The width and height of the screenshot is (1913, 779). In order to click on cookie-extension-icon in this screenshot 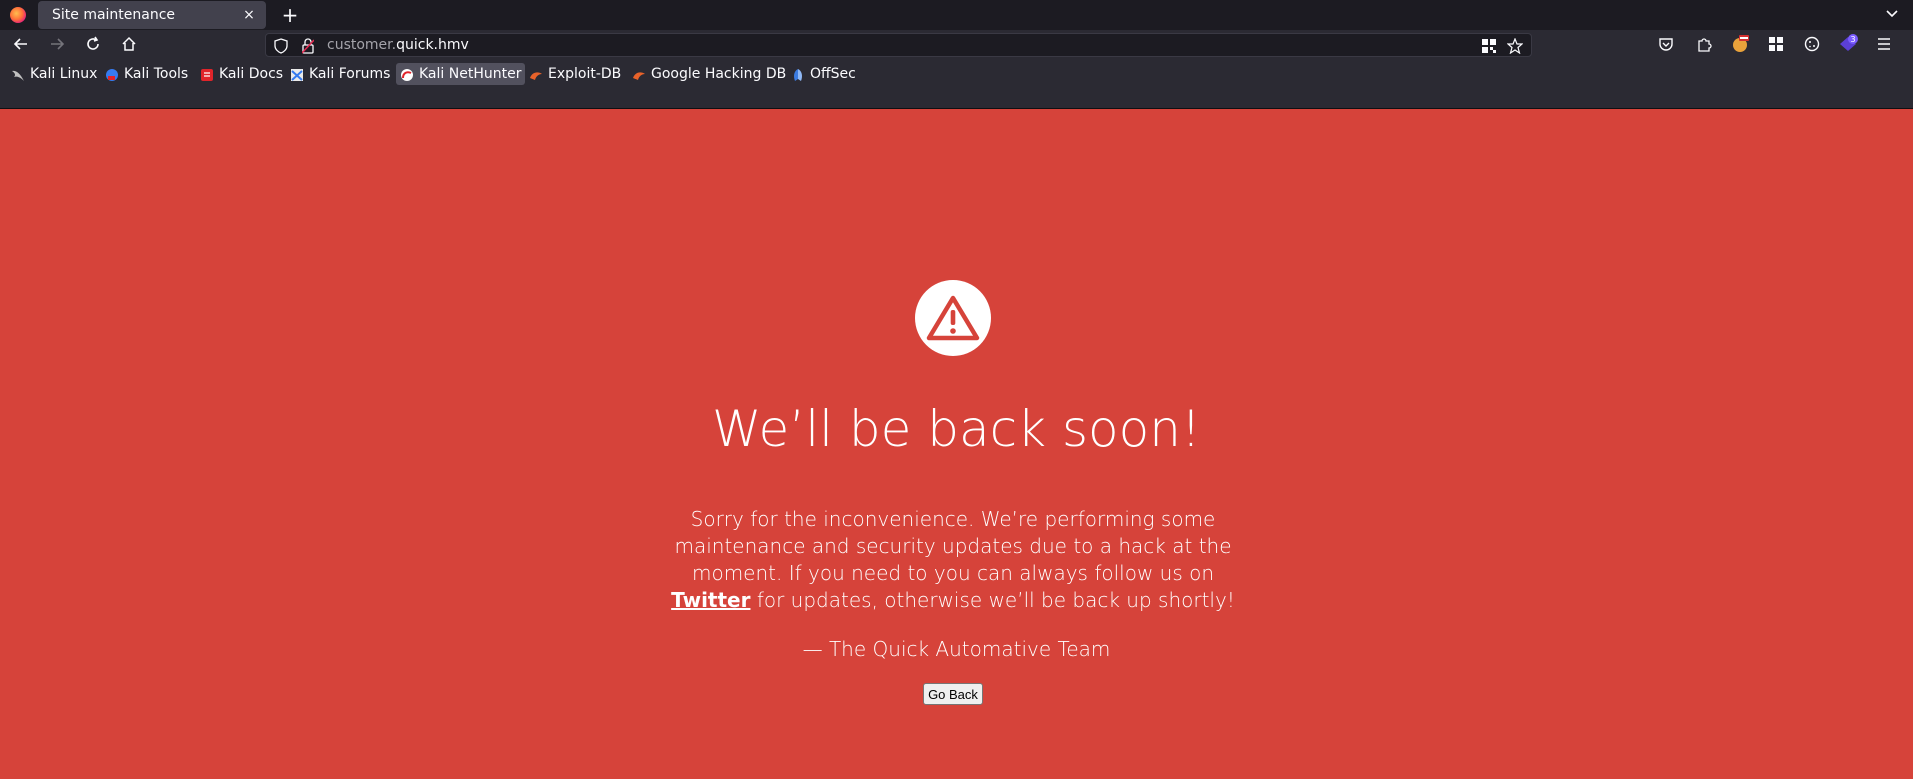, I will do `click(1740, 44)`.